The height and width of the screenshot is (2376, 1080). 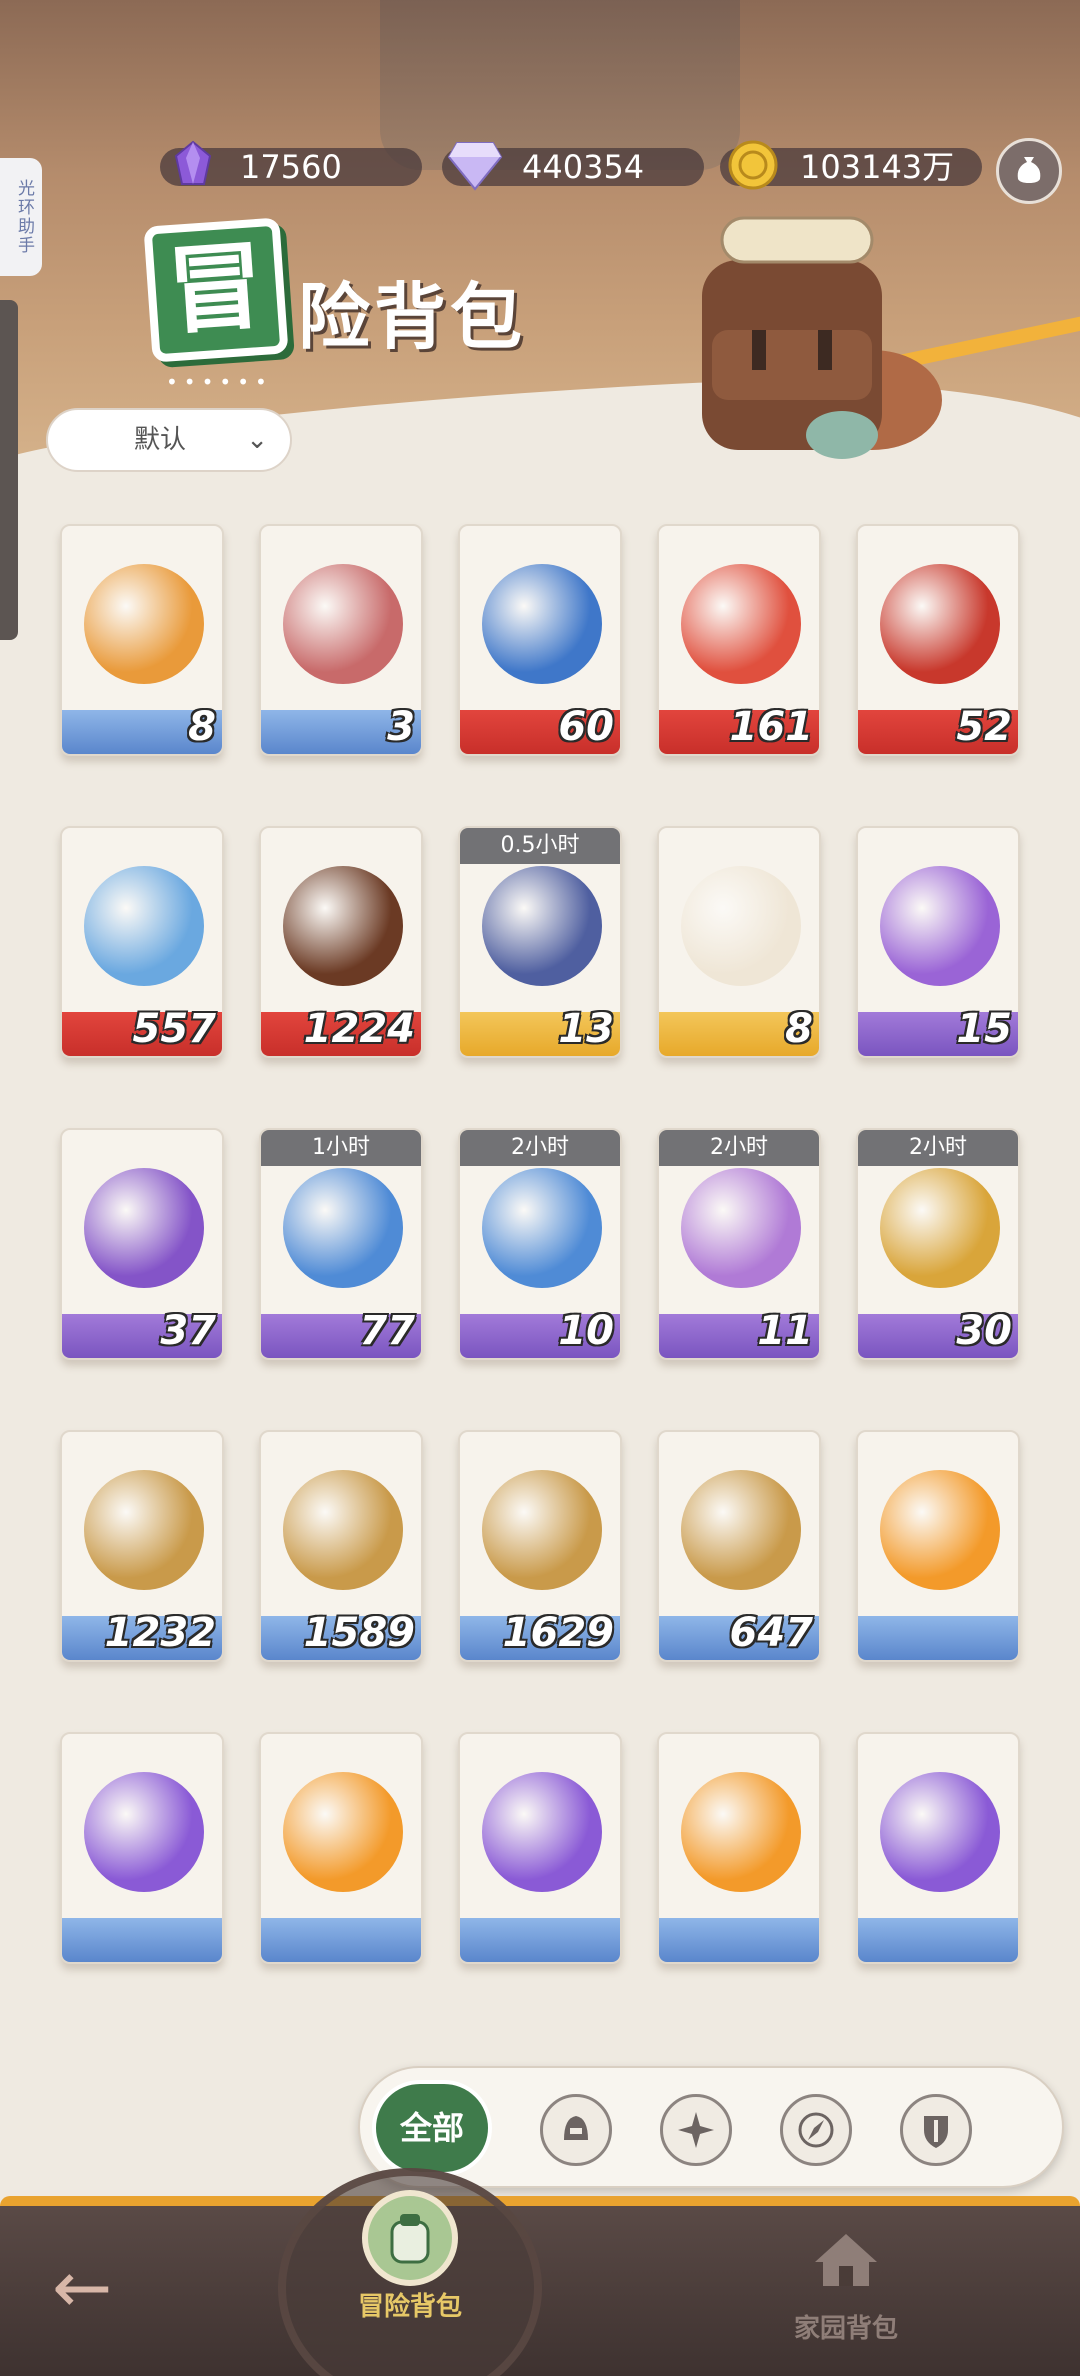 I want to click on purple-crystal-icon, so click(x=193, y=165).